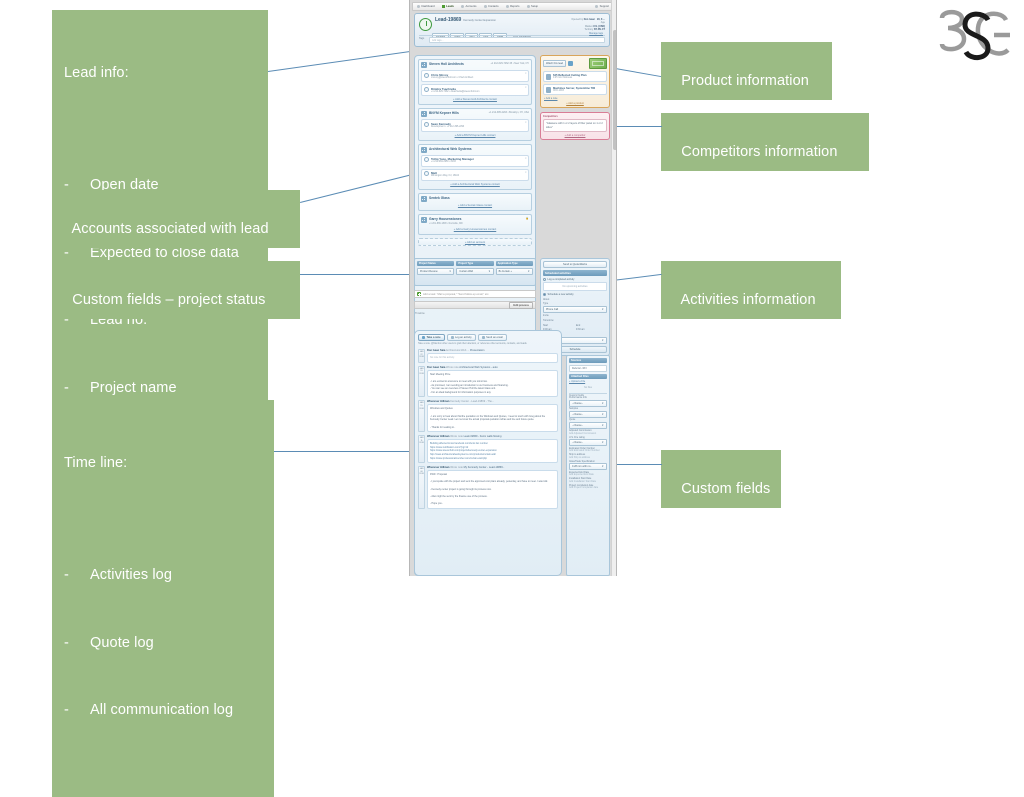 The width and height of the screenshot is (1024, 797). What do you see at coordinates (475, 229) in the screenshot?
I see `add-contact-link: + Add a Garry Housenstones contact` at bounding box center [475, 229].